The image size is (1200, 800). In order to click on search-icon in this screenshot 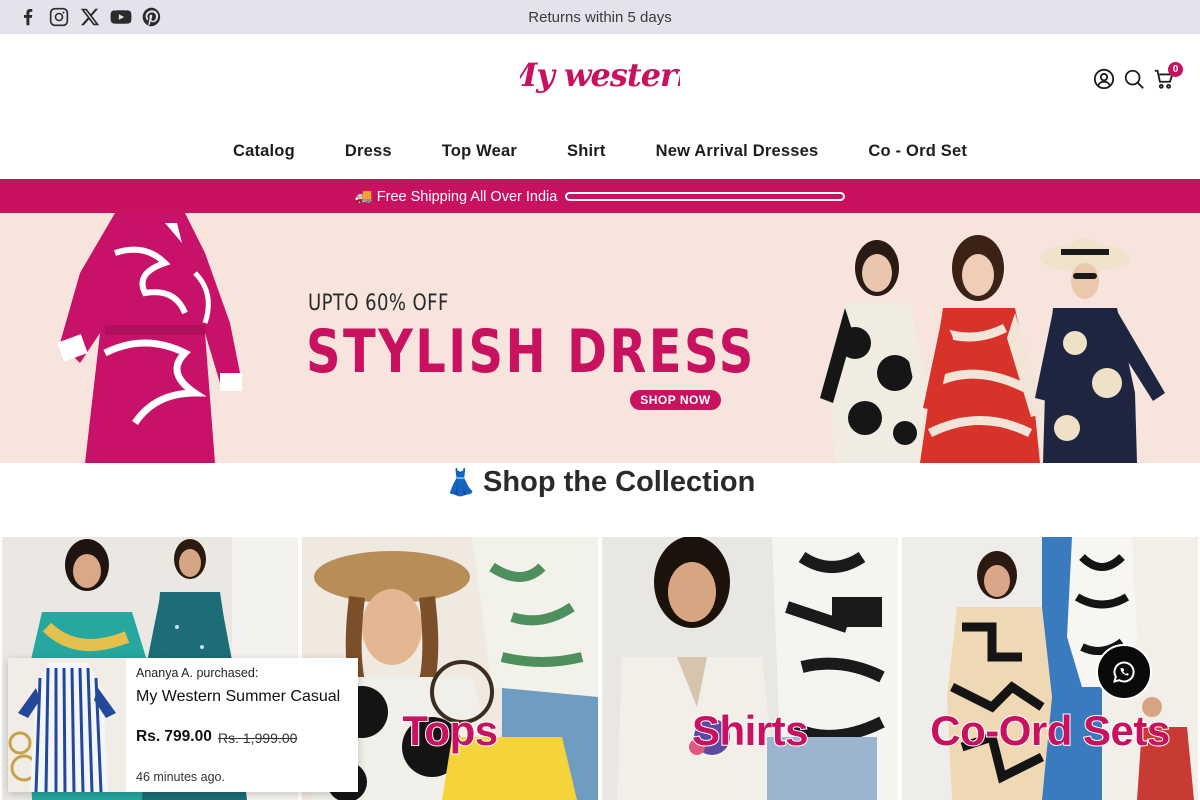, I will do `click(1134, 79)`.